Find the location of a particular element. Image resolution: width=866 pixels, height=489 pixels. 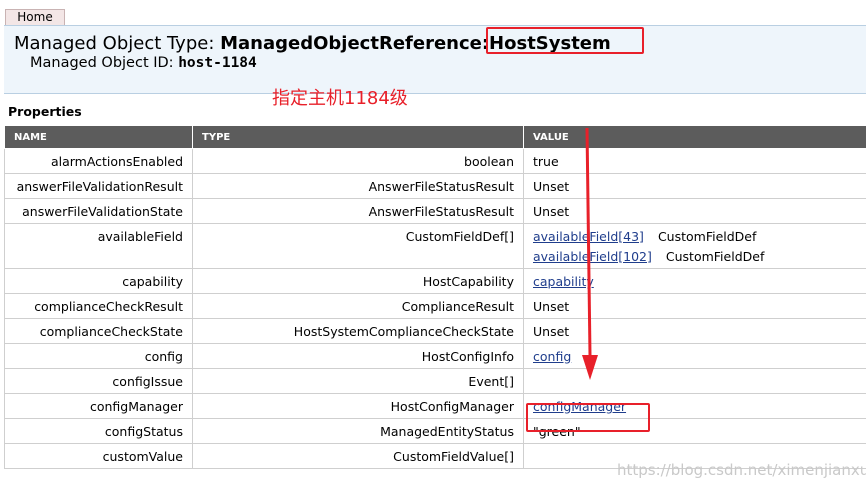

value-line: true is located at coordinates (695, 162).